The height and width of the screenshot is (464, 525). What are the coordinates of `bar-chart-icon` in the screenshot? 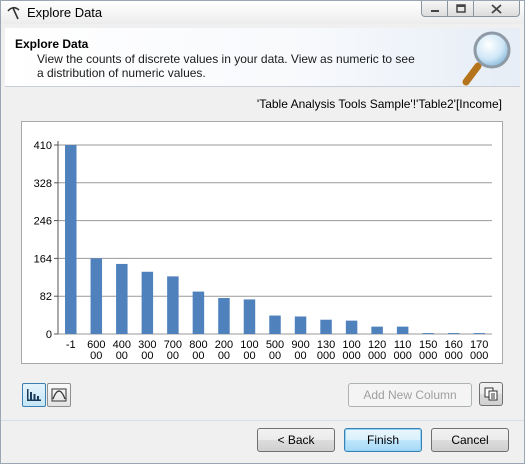 It's located at (34, 395).